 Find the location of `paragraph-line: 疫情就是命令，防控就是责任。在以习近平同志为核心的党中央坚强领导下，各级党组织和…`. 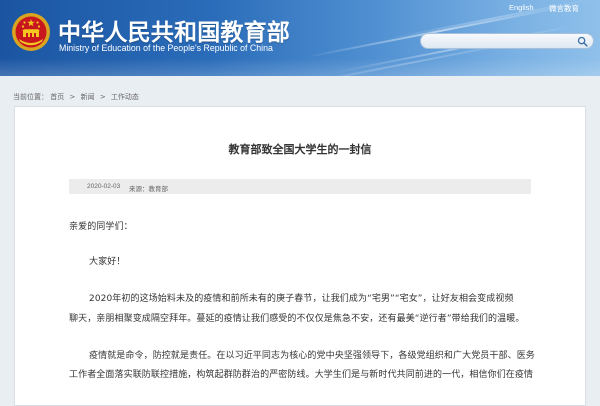

paragraph-line: 疫情就是命令，防控就是责任。在以习近平同志为核心的党中央坚强领导下，各级党组织和… is located at coordinates (312, 356).